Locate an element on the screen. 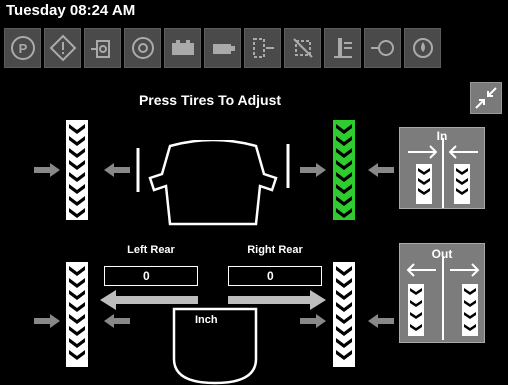 This screenshot has width=508, height=385. out-icon is located at coordinates (443, 298).